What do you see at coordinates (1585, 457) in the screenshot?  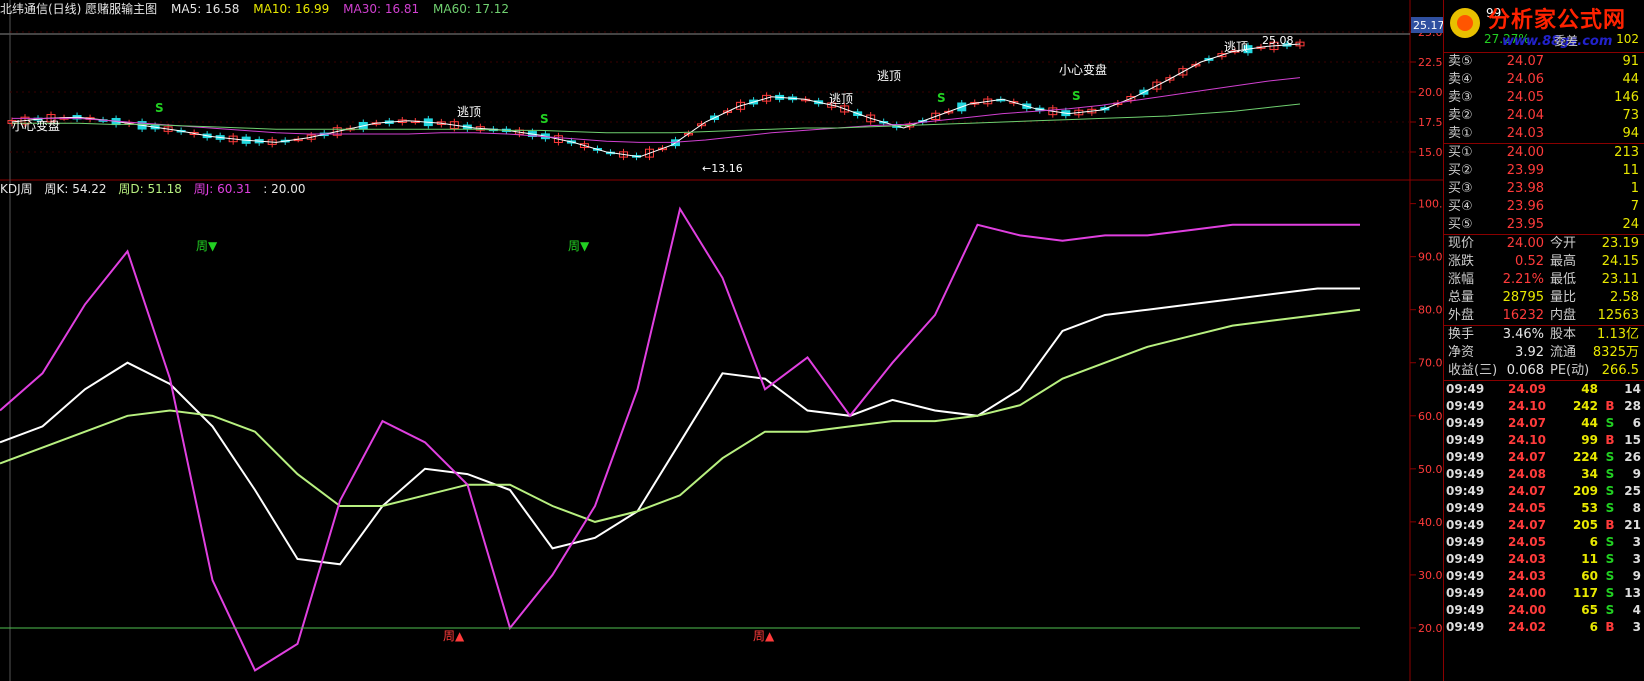 I see `tick-volume: 224` at bounding box center [1585, 457].